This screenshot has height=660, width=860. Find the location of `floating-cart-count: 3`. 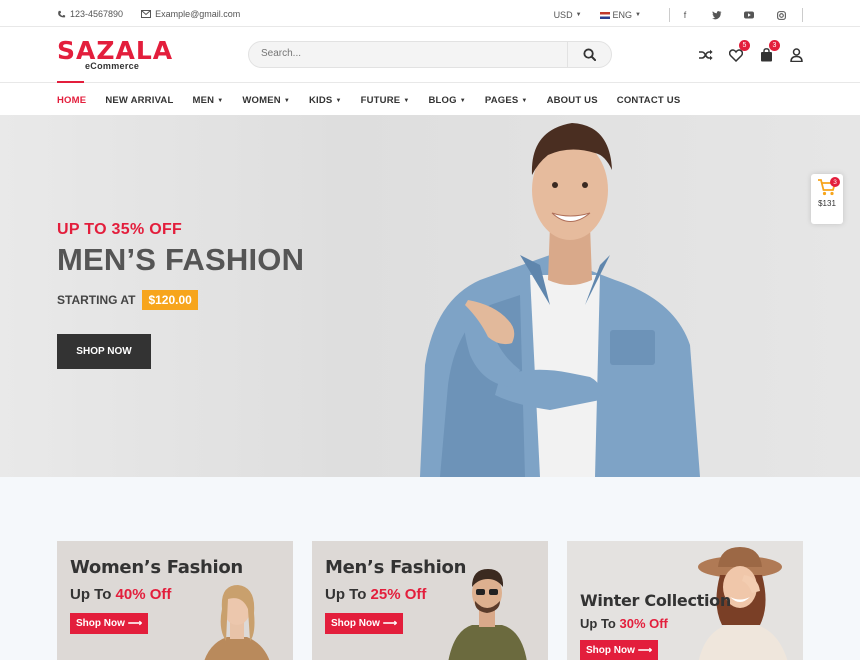

floating-cart-count: 3 is located at coordinates (835, 182).